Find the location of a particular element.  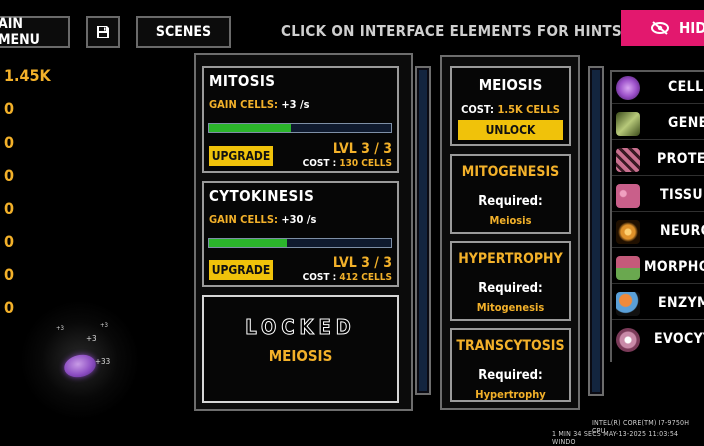

scenes-label: SCENES is located at coordinates (183, 32).